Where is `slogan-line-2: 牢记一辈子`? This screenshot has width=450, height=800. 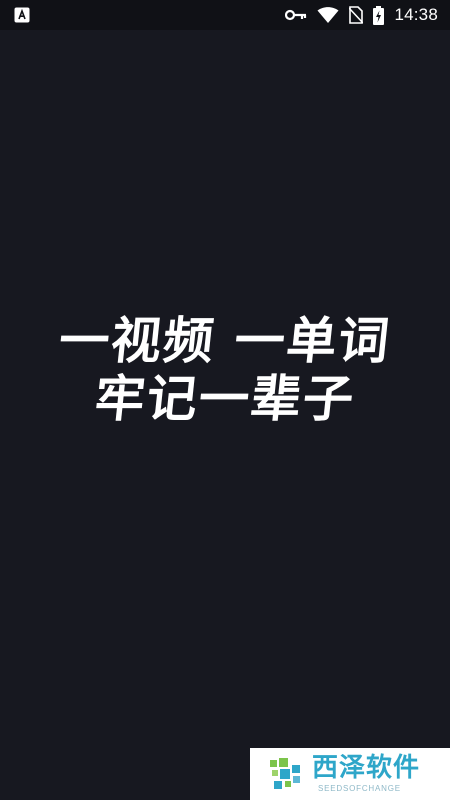
slogan-line-2: 牢记一辈子 is located at coordinates (225, 399).